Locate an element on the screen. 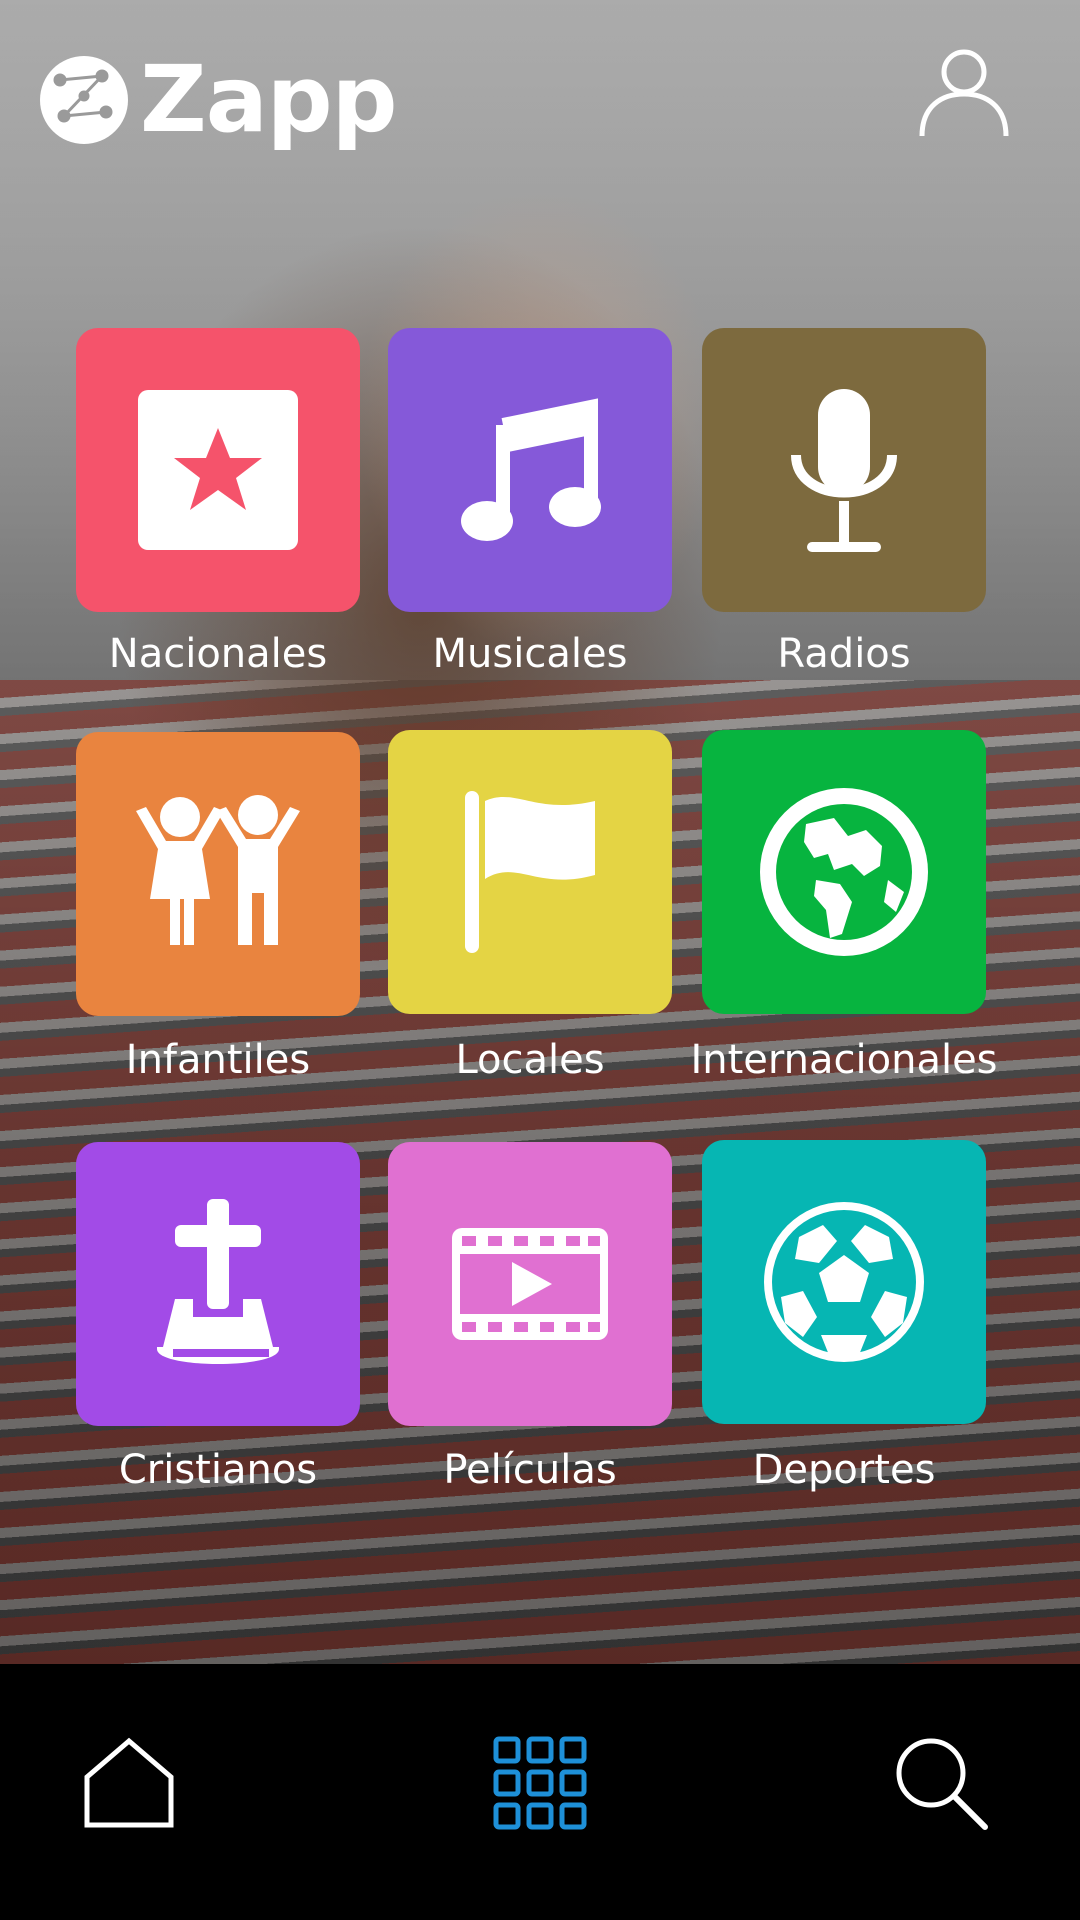  star-icon is located at coordinates (218, 470).